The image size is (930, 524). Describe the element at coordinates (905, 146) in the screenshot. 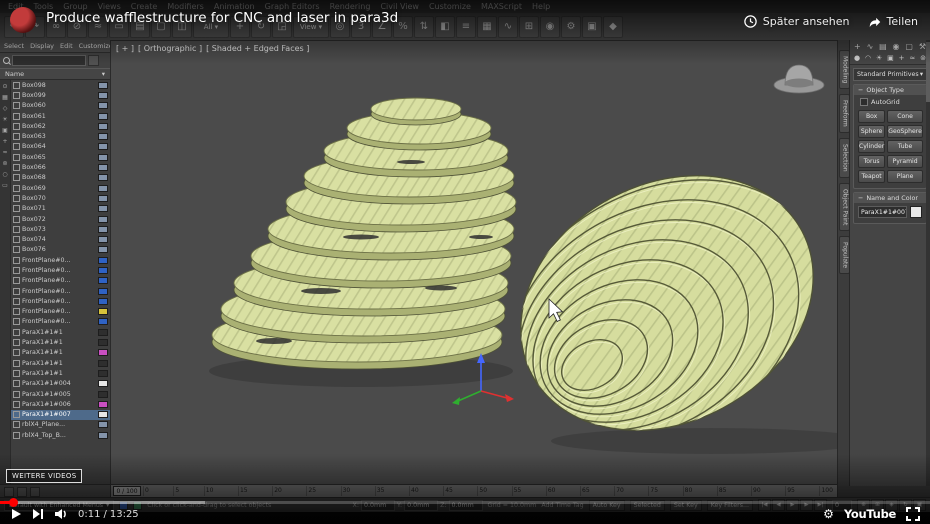

I see `button-tube: Tube` at that location.